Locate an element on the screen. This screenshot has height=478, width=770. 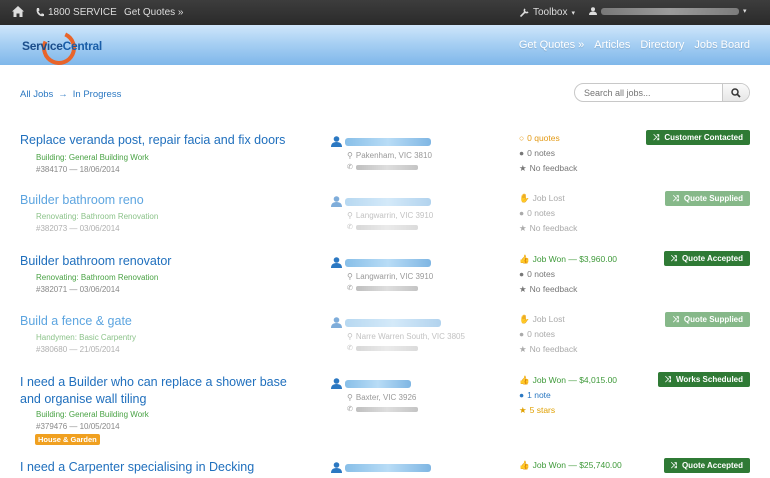
quotes-count: 0 quotes is located at coordinates (543, 138).